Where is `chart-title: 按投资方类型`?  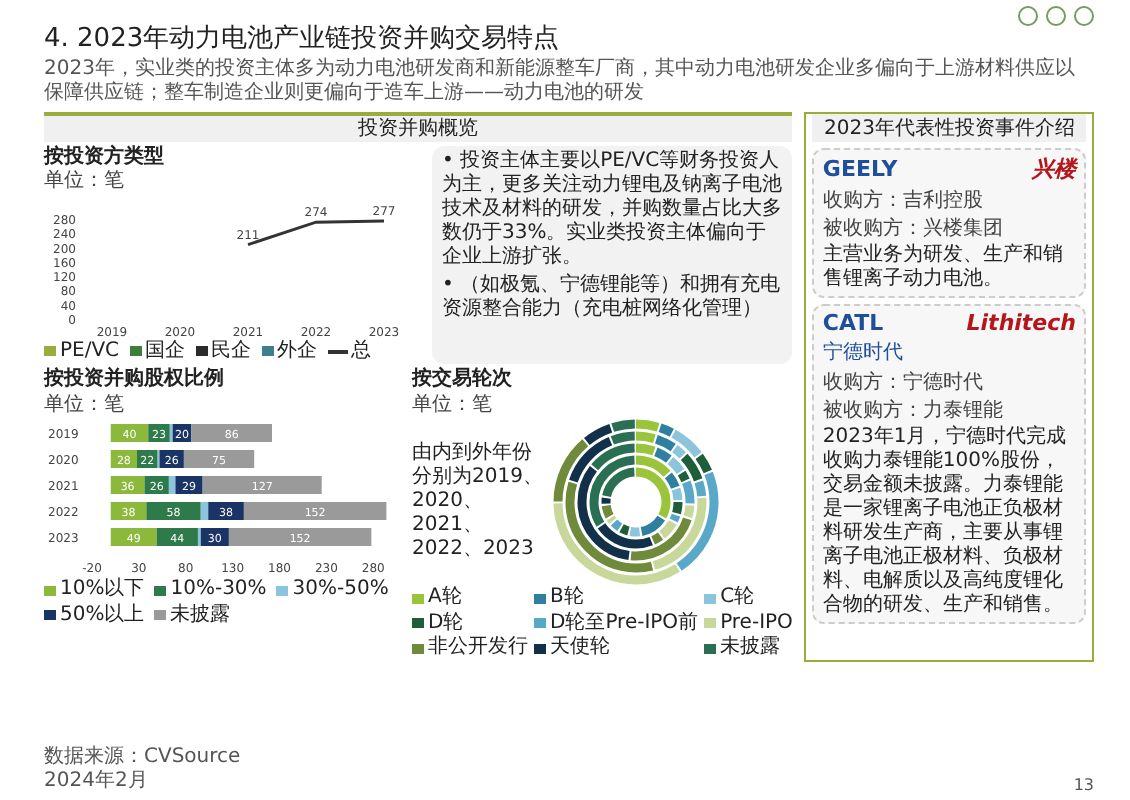 chart-title: 按投资方类型 is located at coordinates (105, 157).